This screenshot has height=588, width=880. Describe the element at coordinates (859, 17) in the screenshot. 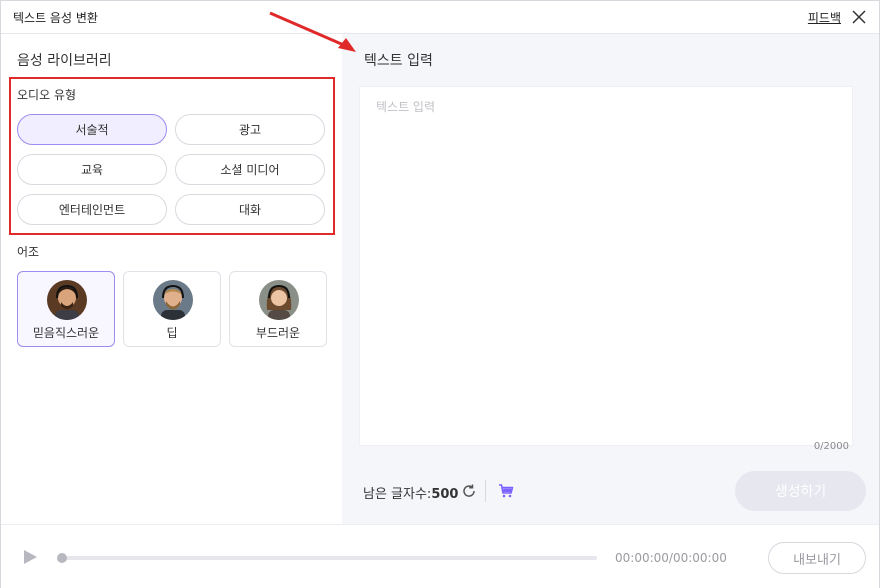

I see `close-icon` at that location.